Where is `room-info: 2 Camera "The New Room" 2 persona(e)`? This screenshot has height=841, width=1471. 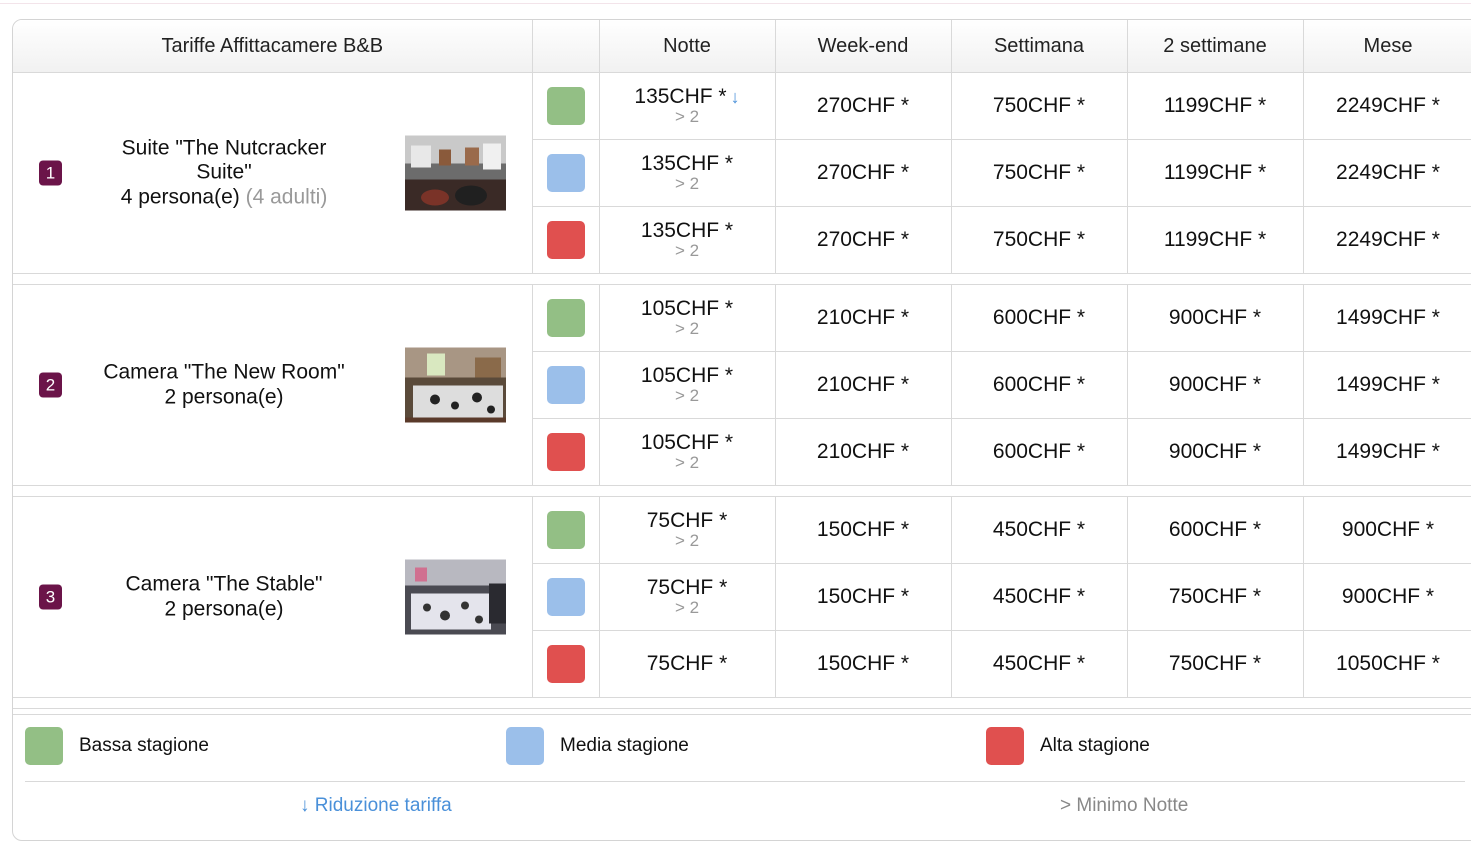 room-info: 2 Camera "The New Room" 2 persona(e) is located at coordinates (272, 385).